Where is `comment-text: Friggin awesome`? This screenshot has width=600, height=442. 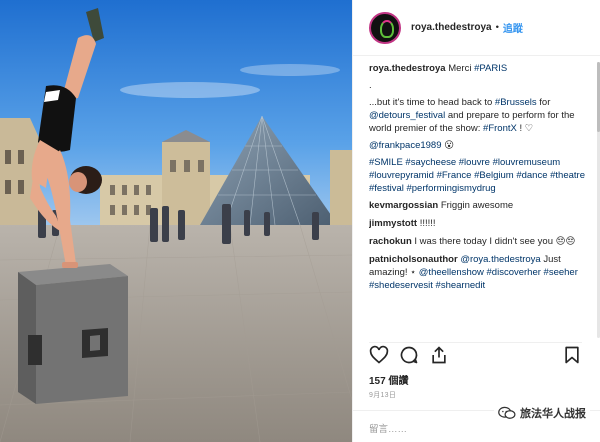
comment-text: Friggin awesome is located at coordinates (477, 205).